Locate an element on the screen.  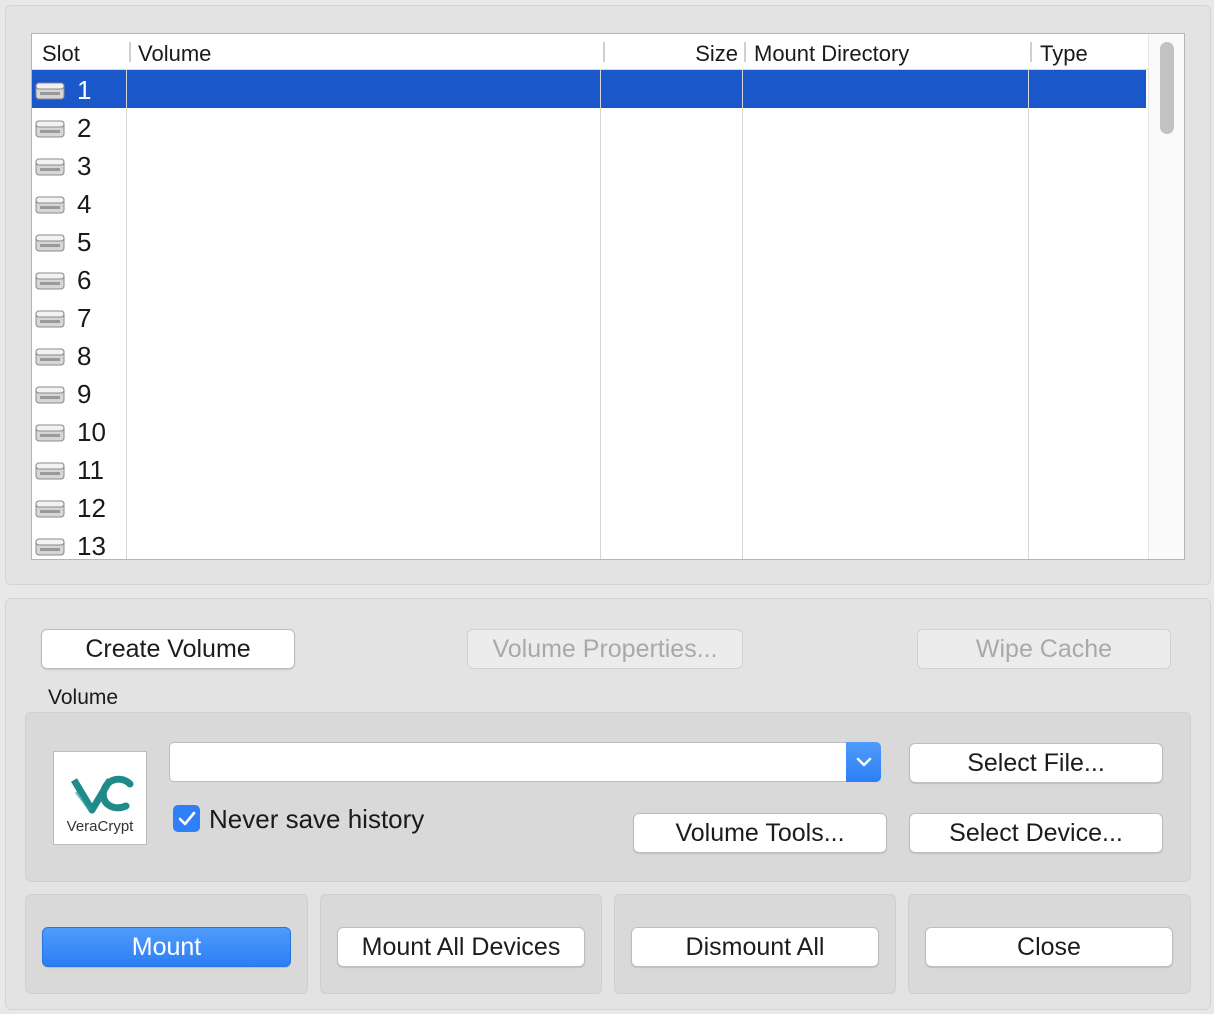
table-row: 8 is located at coordinates (589, 355).